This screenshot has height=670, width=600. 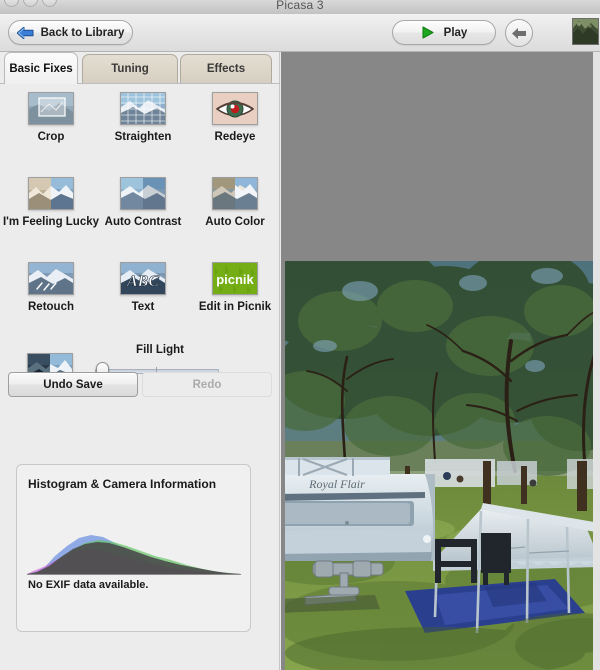 I want to click on straighten-icon, so click(x=143, y=108).